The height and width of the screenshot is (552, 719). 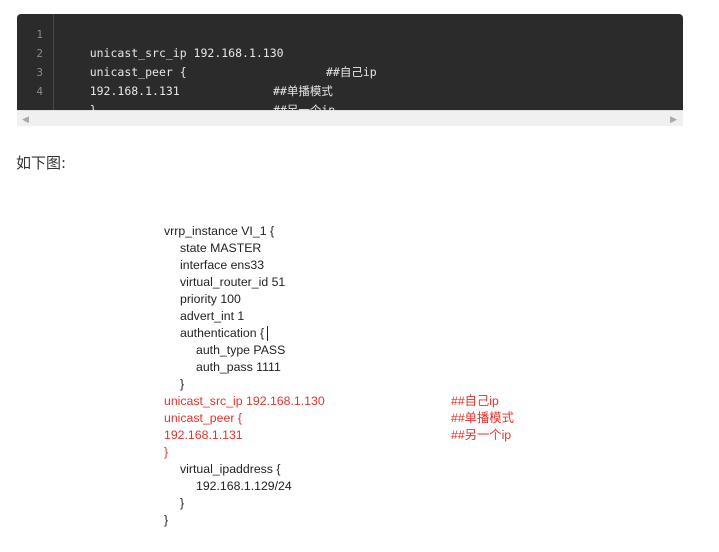 I want to click on line-number: 2, so click(x=39, y=53).